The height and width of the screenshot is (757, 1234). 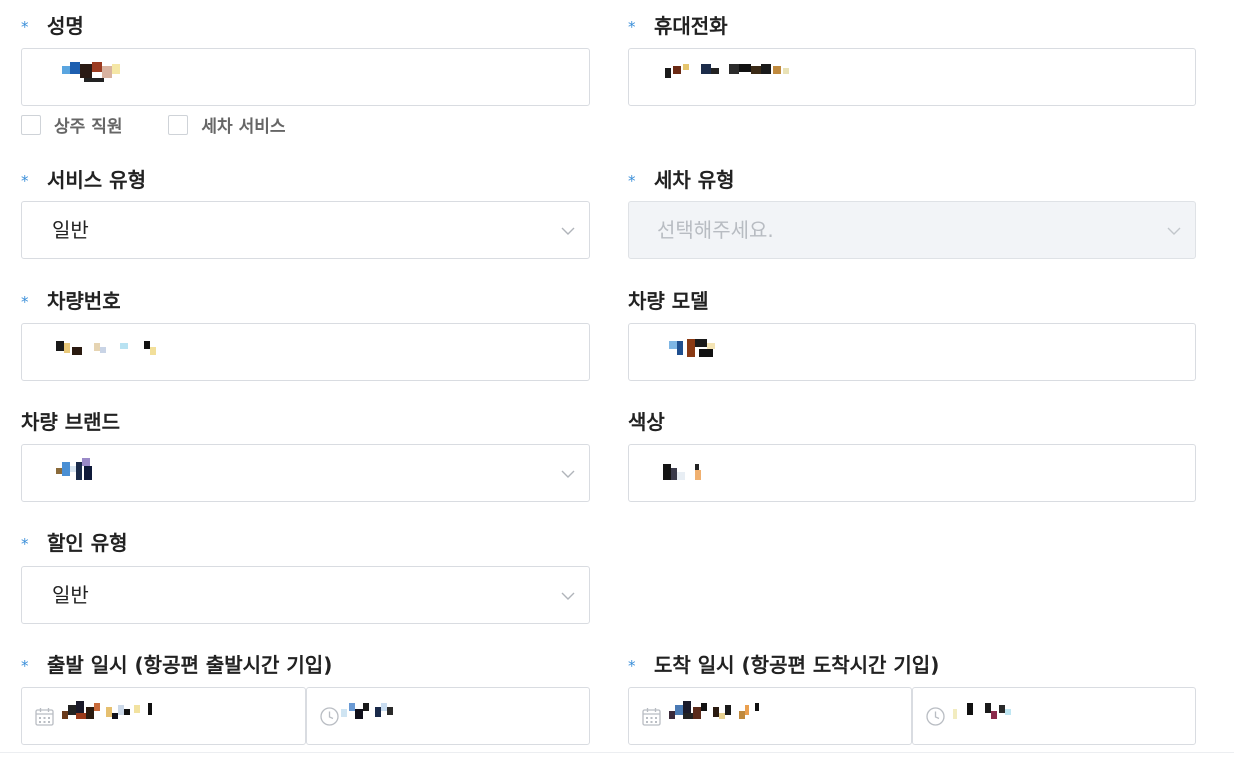 I want to click on redacted-name-value, so click(x=102, y=75).